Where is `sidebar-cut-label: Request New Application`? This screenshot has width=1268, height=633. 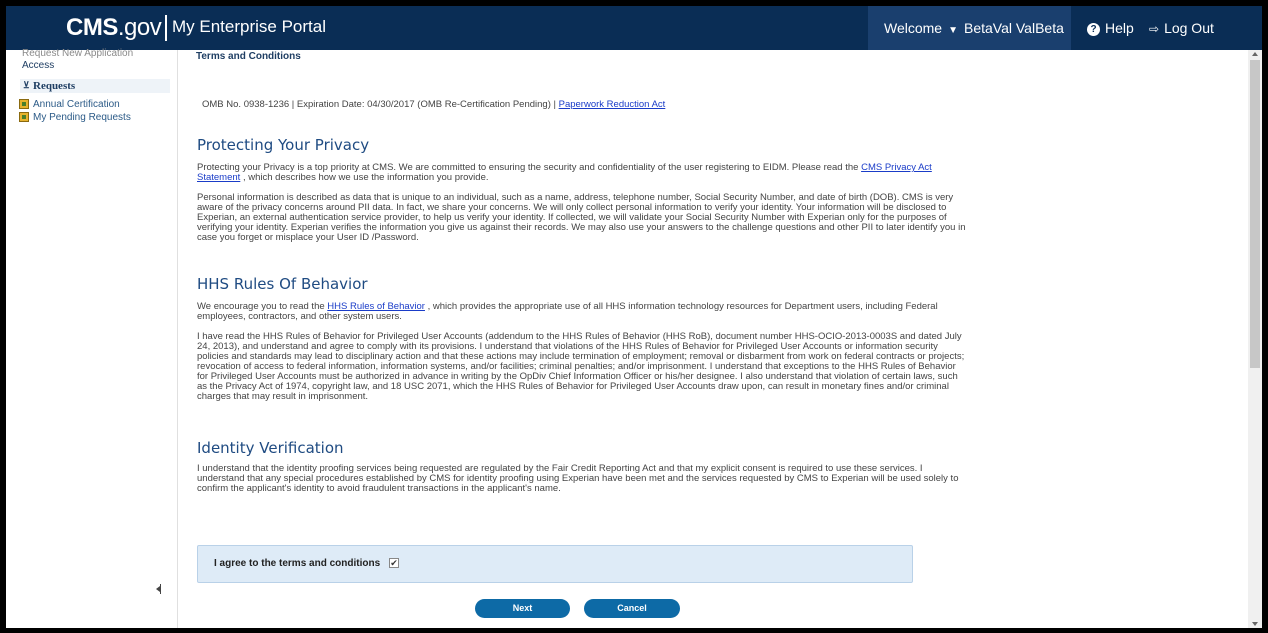
sidebar-cut-label: Request New Application is located at coordinates (78, 53).